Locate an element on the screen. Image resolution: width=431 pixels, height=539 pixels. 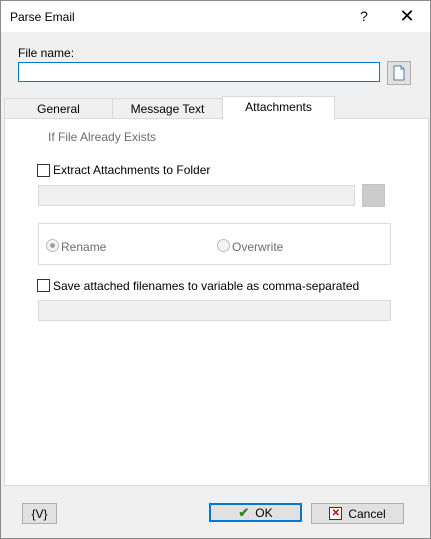
overwrite-label: Overwrite is located at coordinates (258, 247).